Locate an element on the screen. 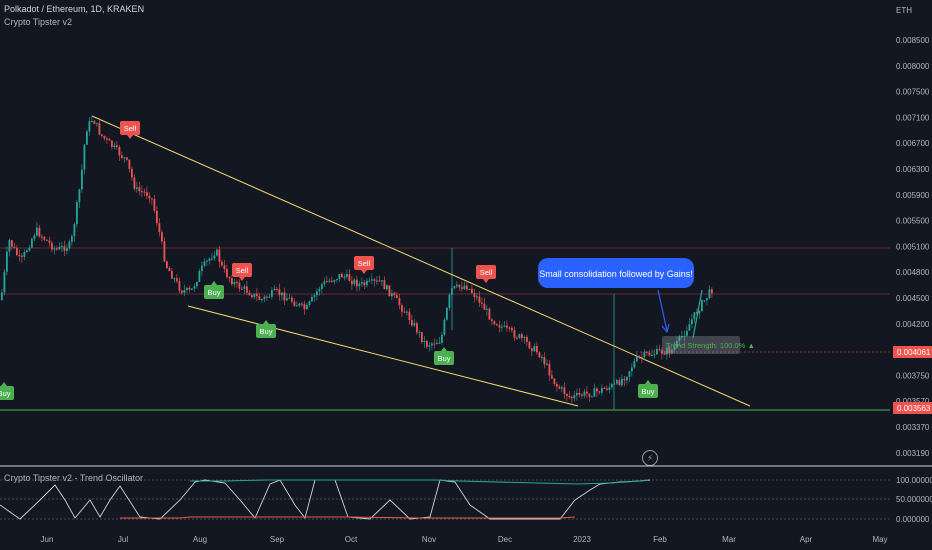 This screenshot has height=550, width=932. time-tick: Jul is located at coordinates (123, 539).